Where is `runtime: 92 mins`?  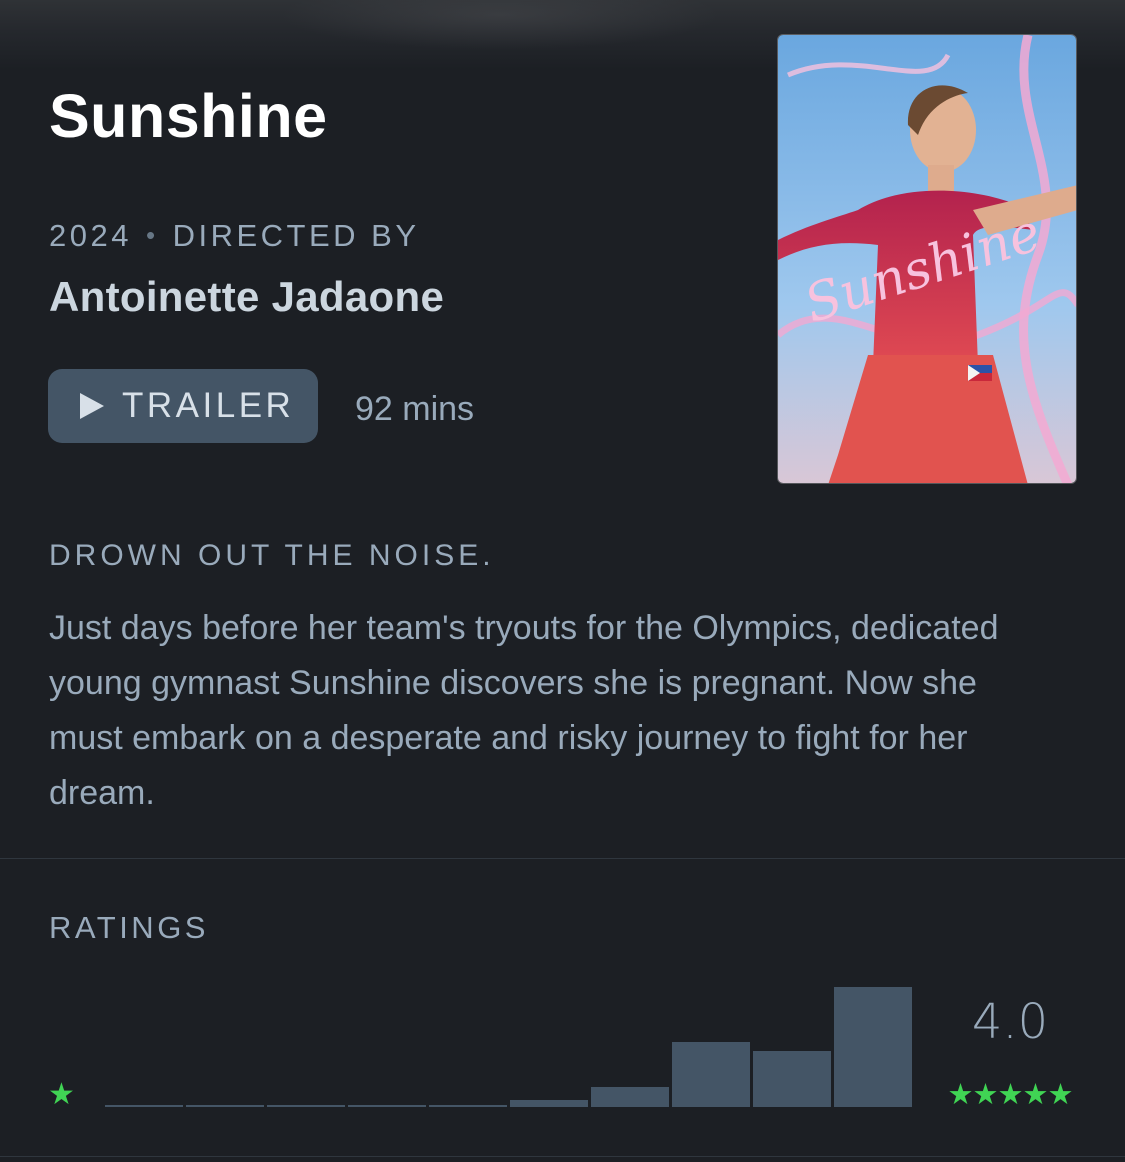 runtime: 92 mins is located at coordinates (415, 409).